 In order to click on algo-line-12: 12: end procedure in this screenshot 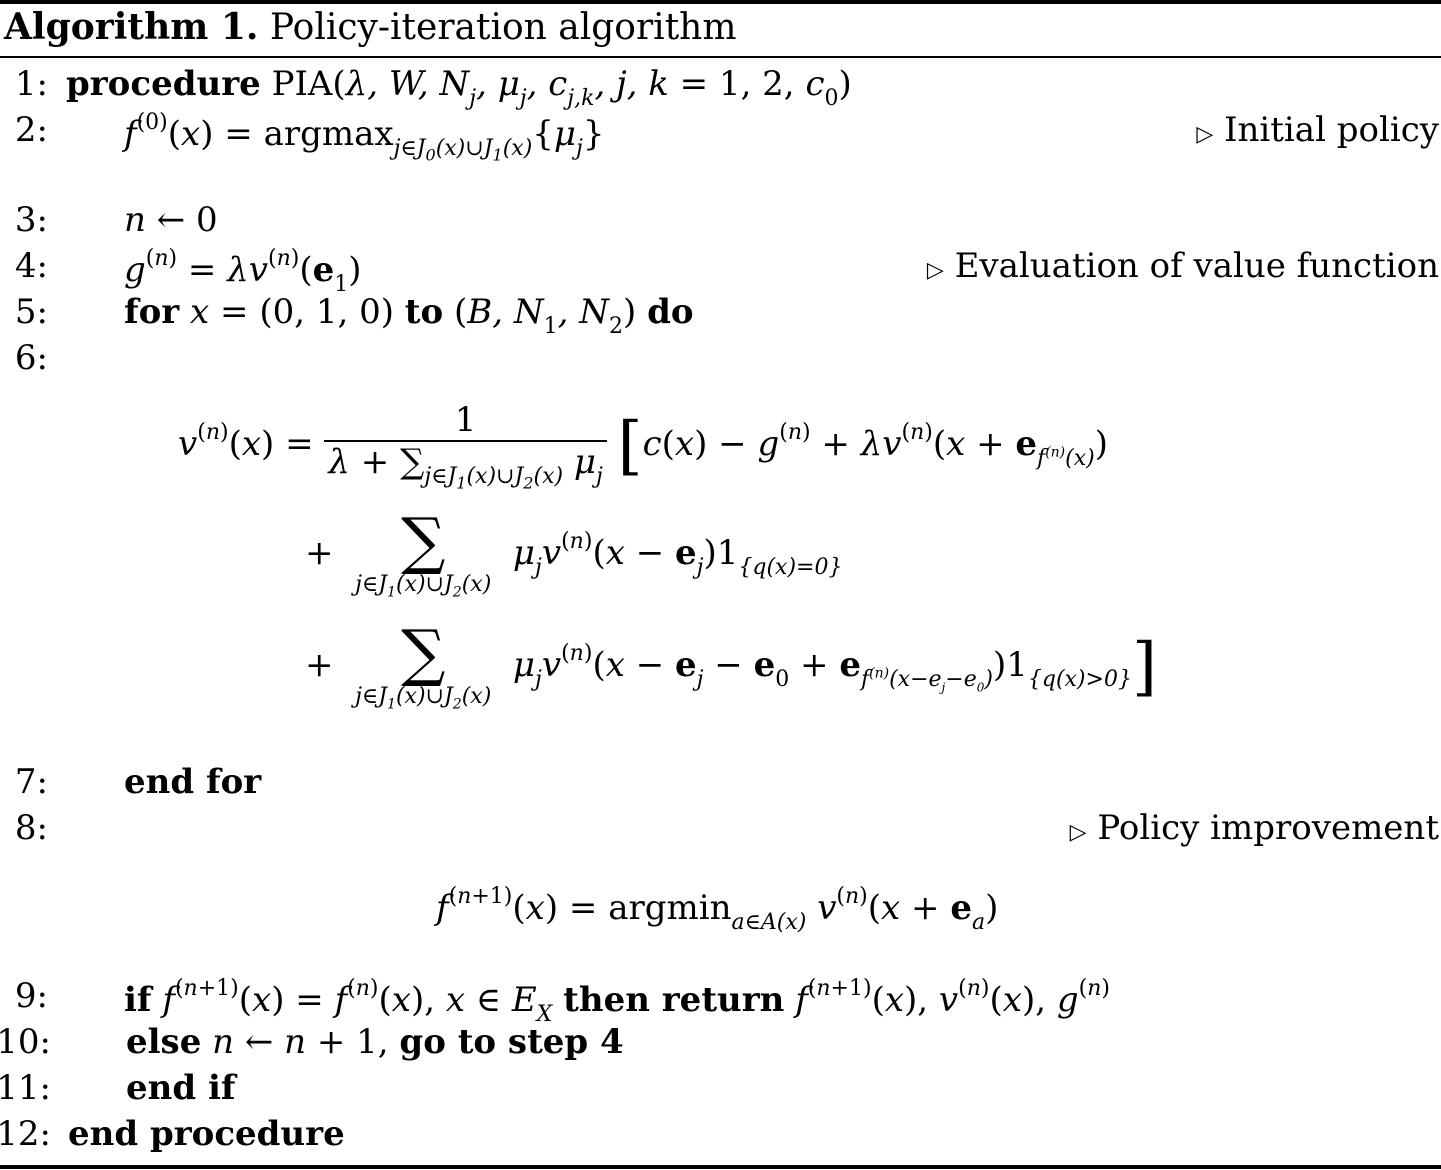, I will do `click(720, 1137)`.